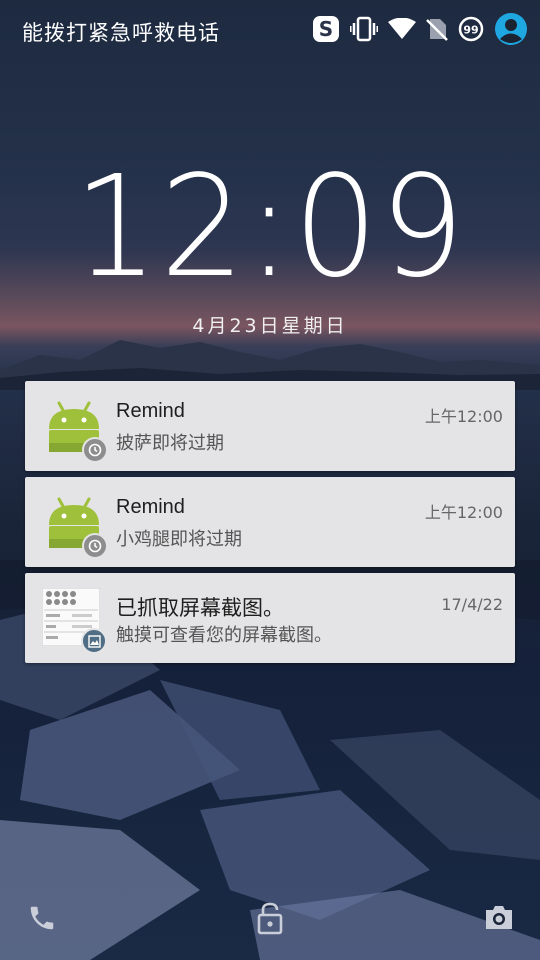 This screenshot has height=960, width=540. Describe the element at coordinates (270, 918) in the screenshot. I see `unlock-icon` at that location.